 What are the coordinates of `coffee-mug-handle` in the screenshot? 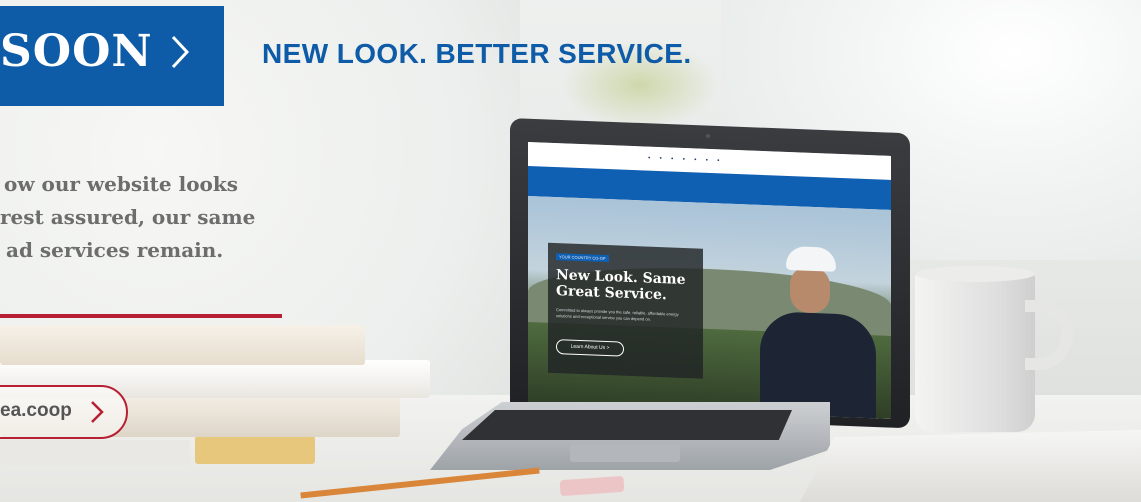 It's located at (1049, 335).